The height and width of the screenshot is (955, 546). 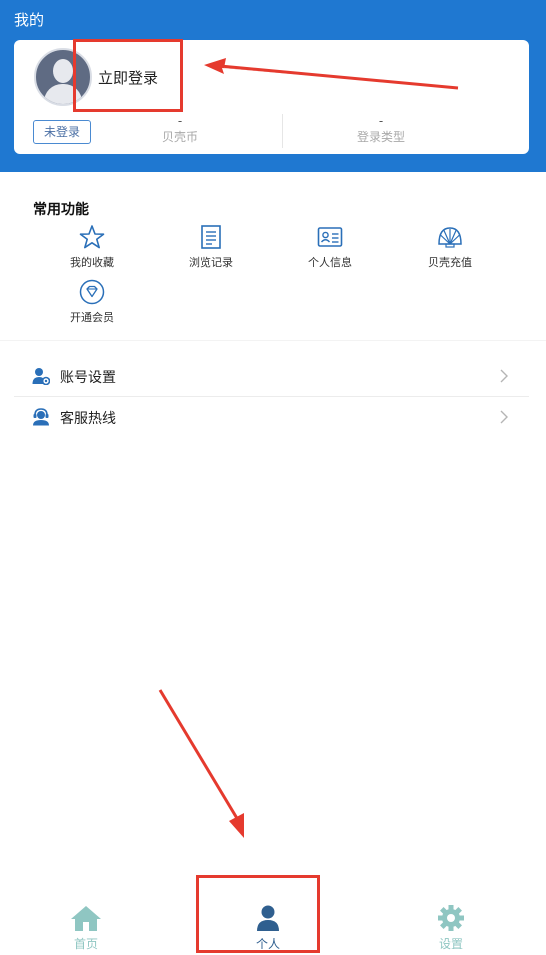 What do you see at coordinates (199, 755) in the screenshot?
I see `annotation-arrow-tab-shaft` at bounding box center [199, 755].